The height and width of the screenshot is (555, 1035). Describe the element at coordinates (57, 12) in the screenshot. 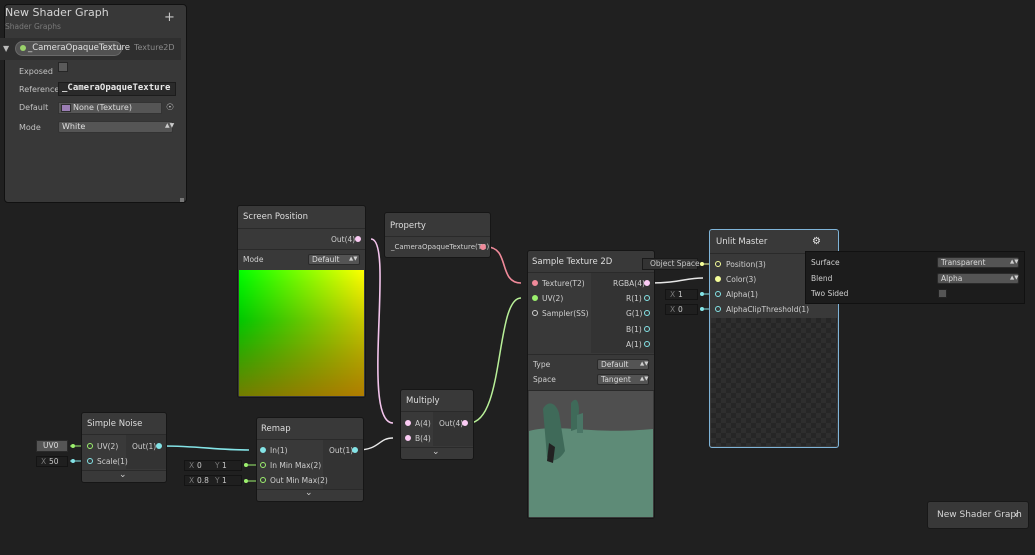

I see `blackboard-title: New Shader Graph` at that location.